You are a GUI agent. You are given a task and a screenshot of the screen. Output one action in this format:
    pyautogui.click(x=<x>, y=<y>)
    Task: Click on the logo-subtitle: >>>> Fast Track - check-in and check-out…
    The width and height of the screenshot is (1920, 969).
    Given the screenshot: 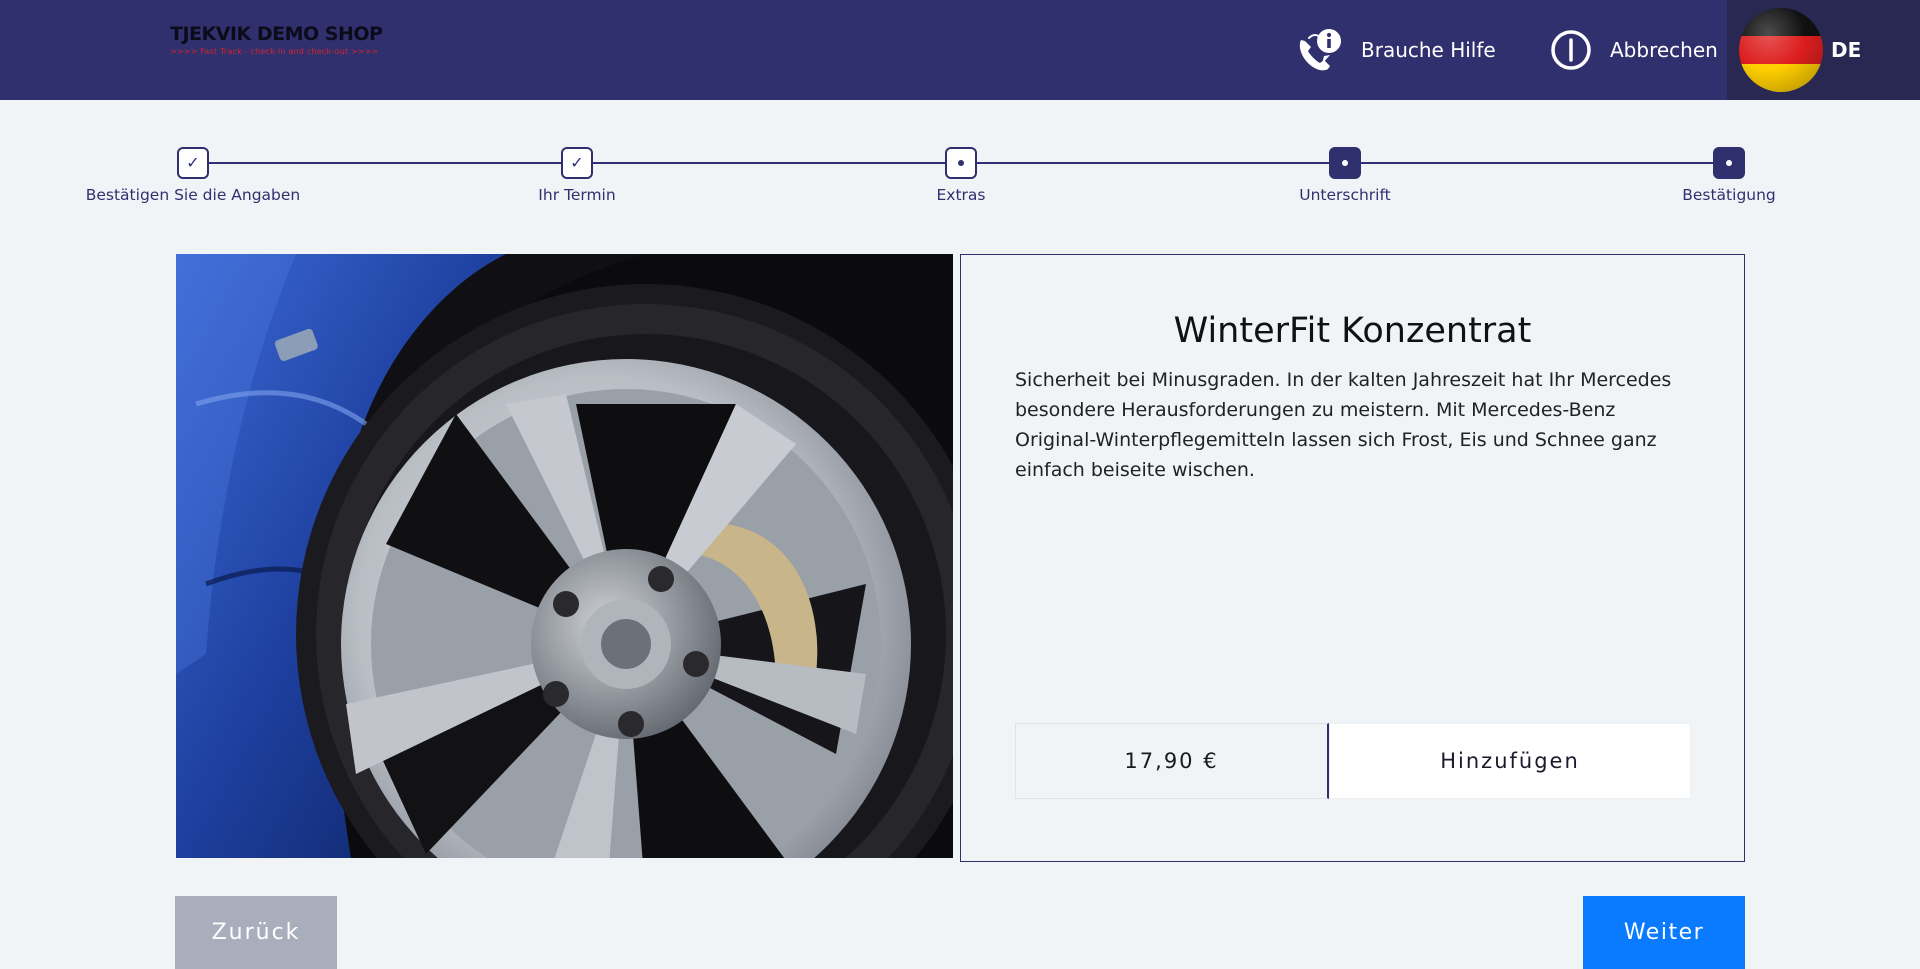 What is the action you would take?
    pyautogui.click(x=274, y=51)
    